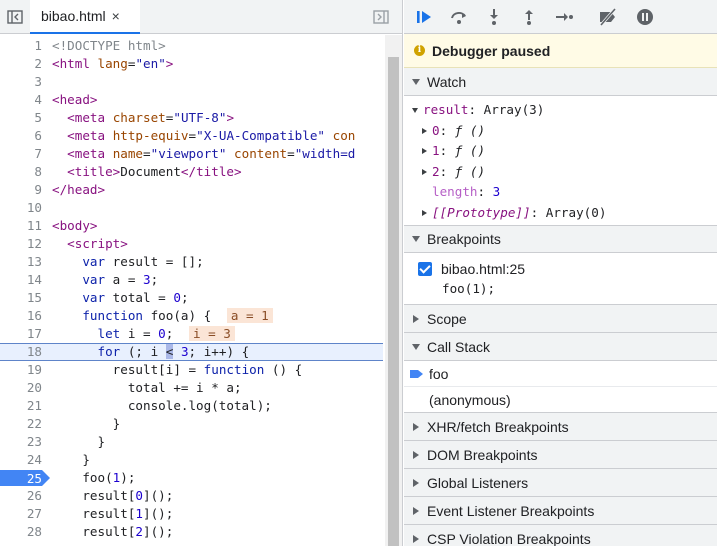  Describe the element at coordinates (560, 82) in the screenshot. I see `watch-section-header: Watch` at that location.